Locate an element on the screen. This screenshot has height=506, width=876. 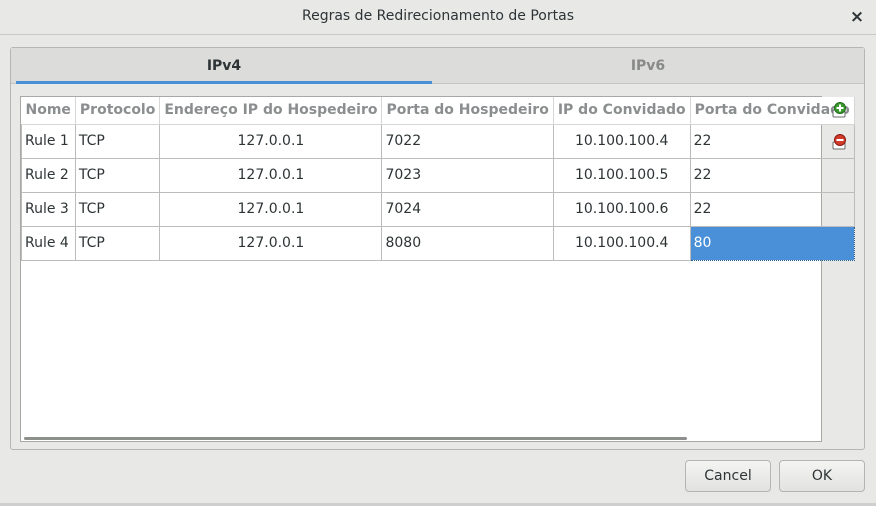
cell-guest-ip: 10.100.100.6 is located at coordinates (621, 209).